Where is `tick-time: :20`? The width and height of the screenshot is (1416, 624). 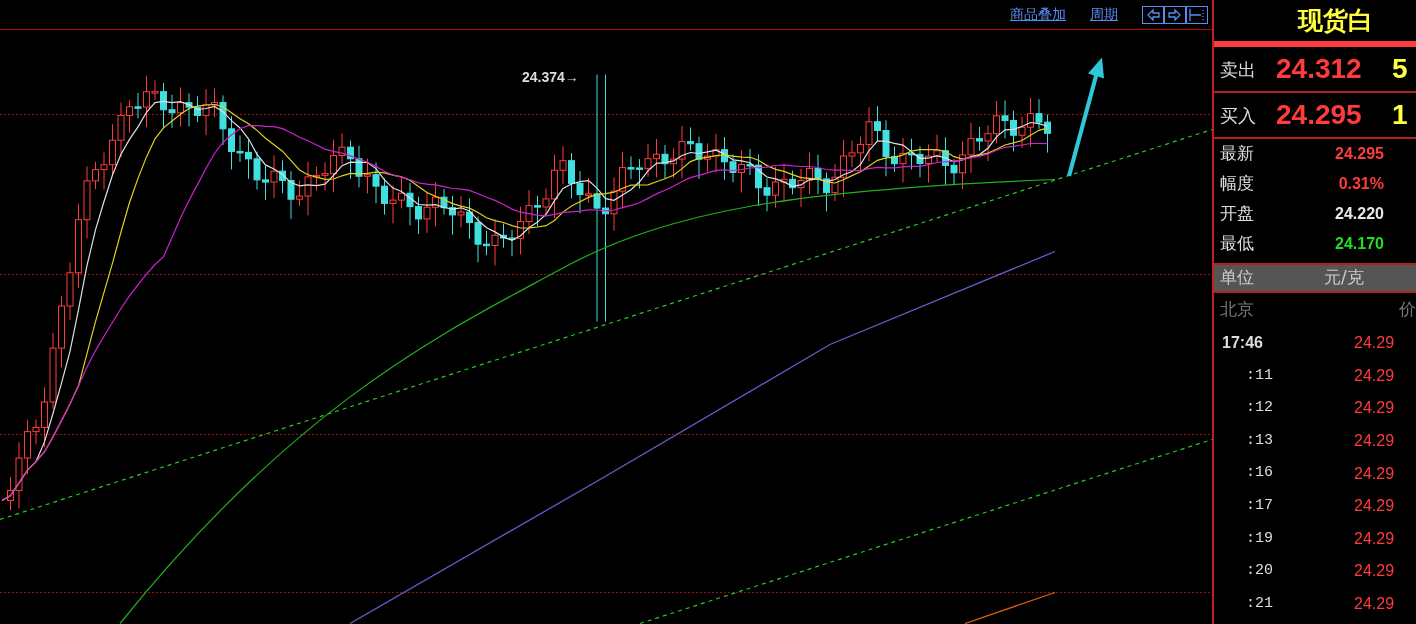 tick-time: :20 is located at coordinates (1259, 571).